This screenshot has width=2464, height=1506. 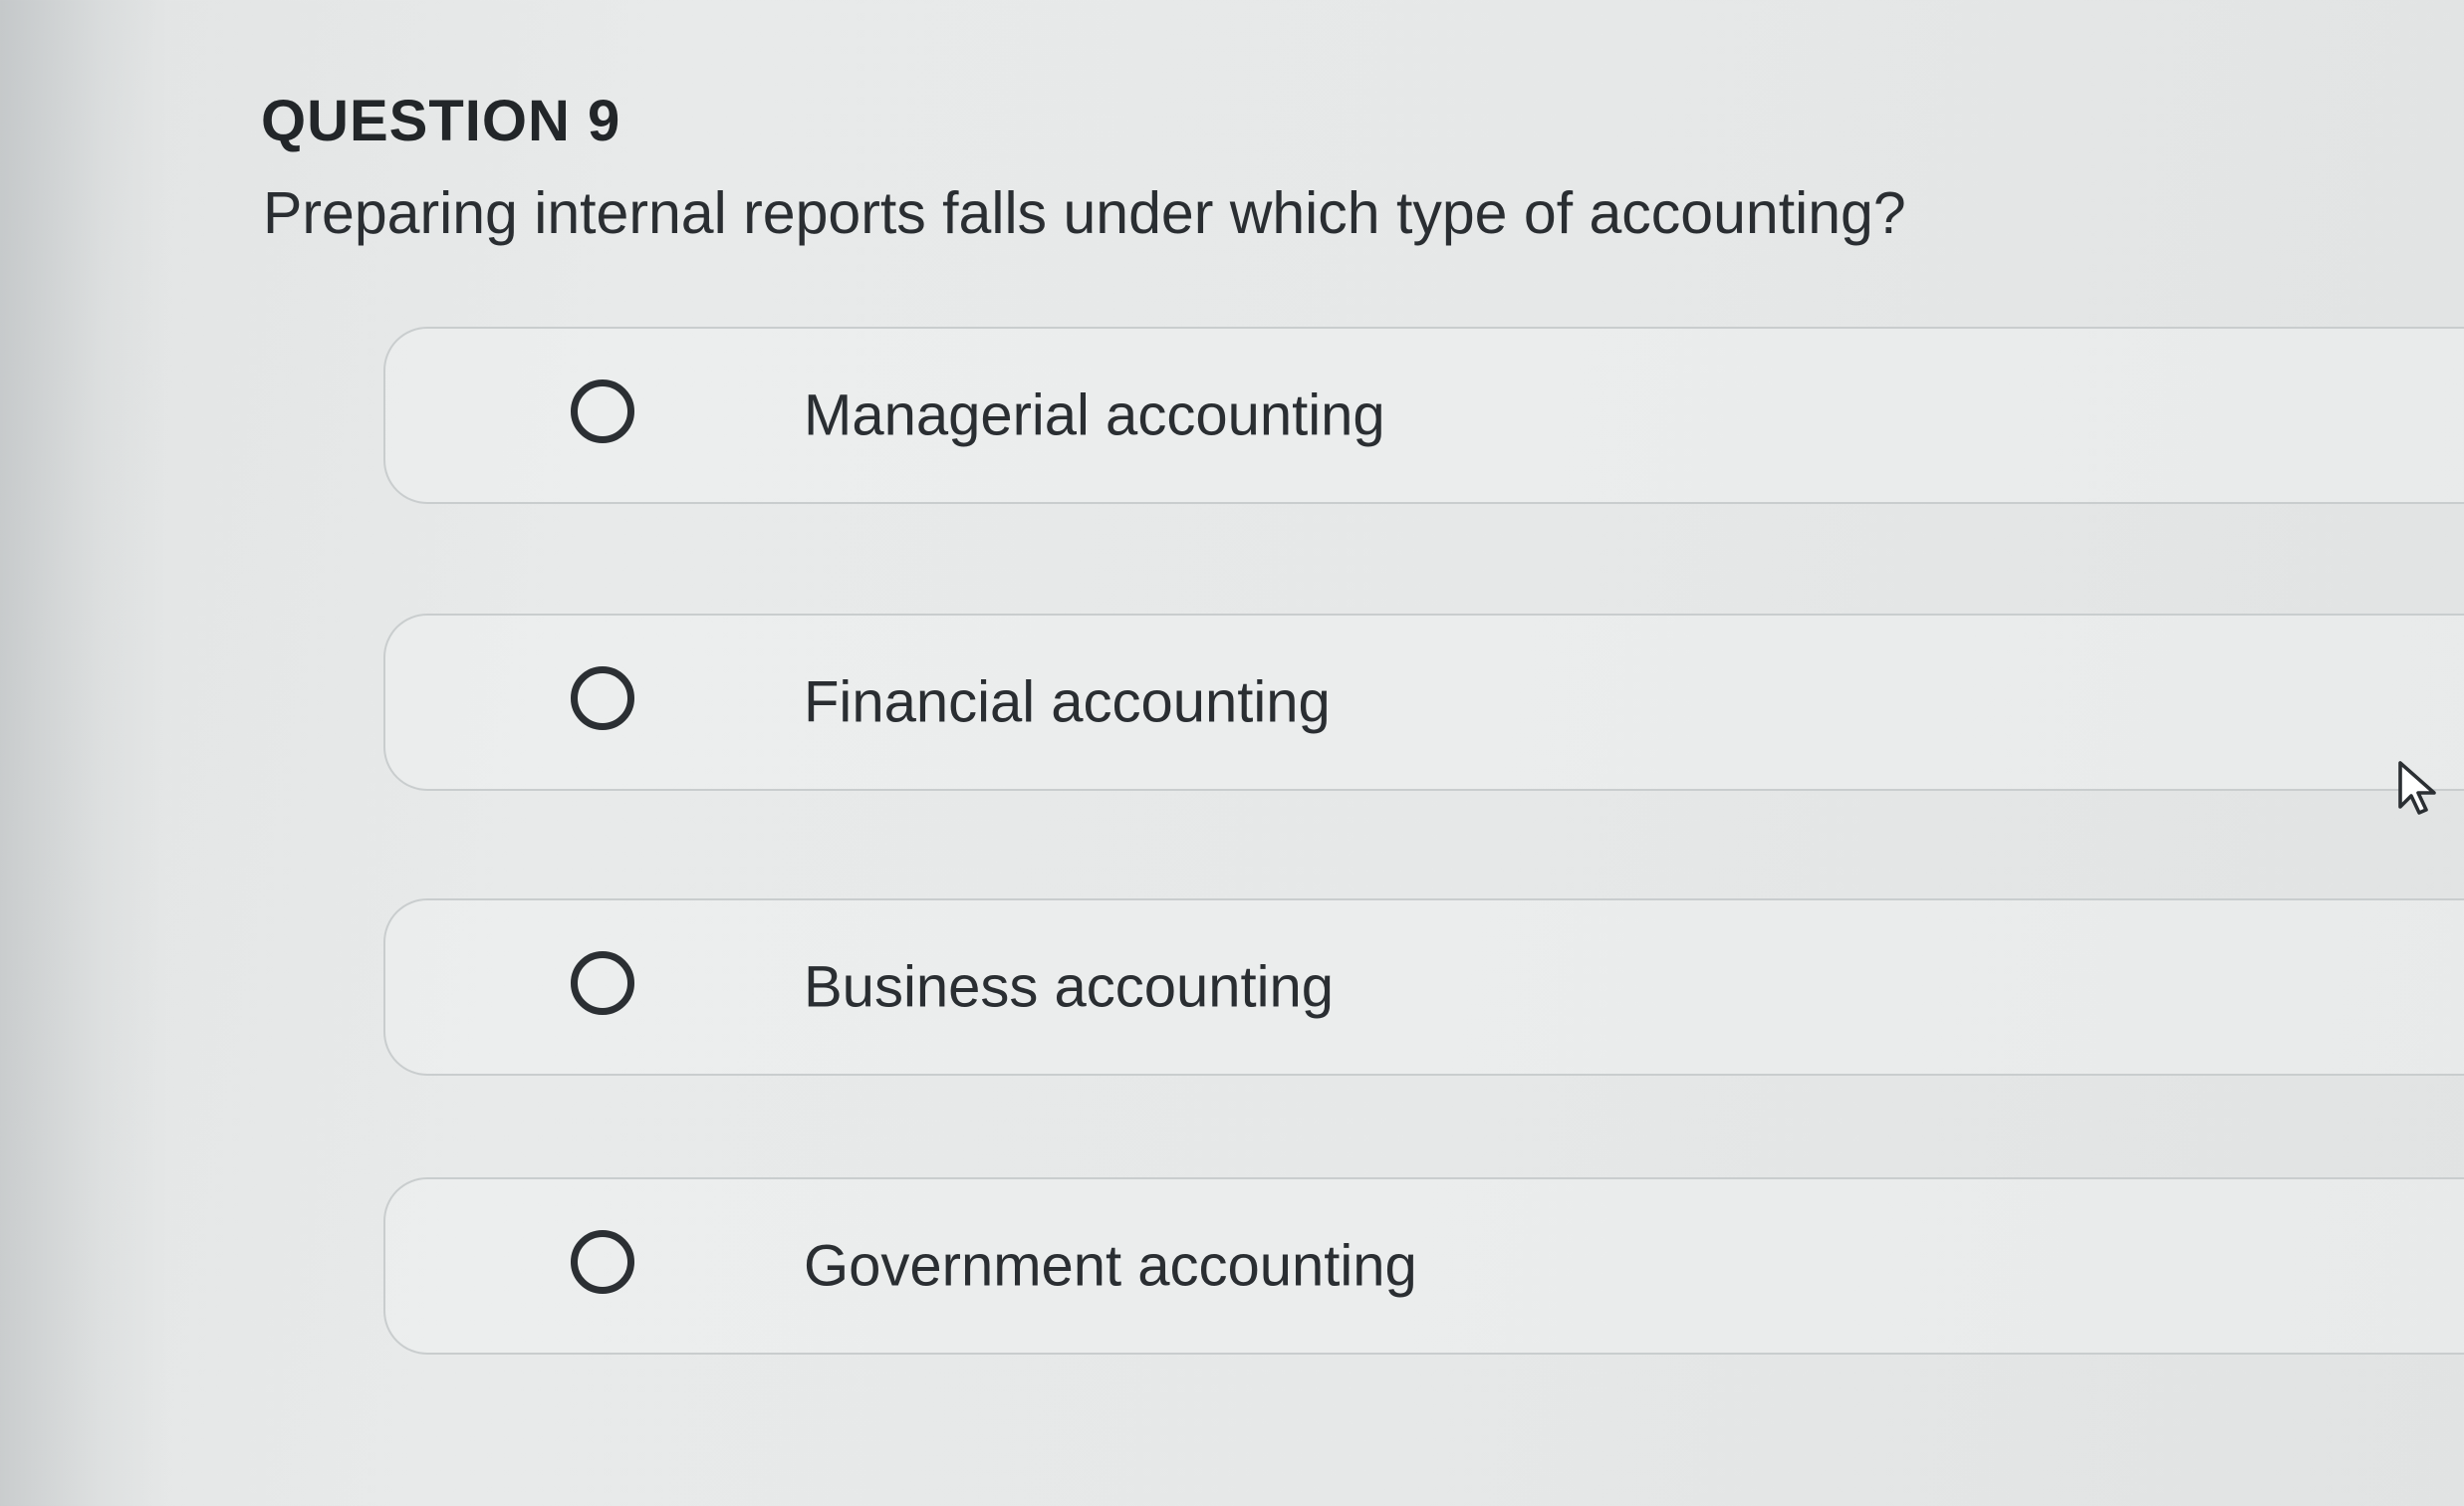 What do you see at coordinates (84, 753) in the screenshot?
I see `screen-edge-shadow` at bounding box center [84, 753].